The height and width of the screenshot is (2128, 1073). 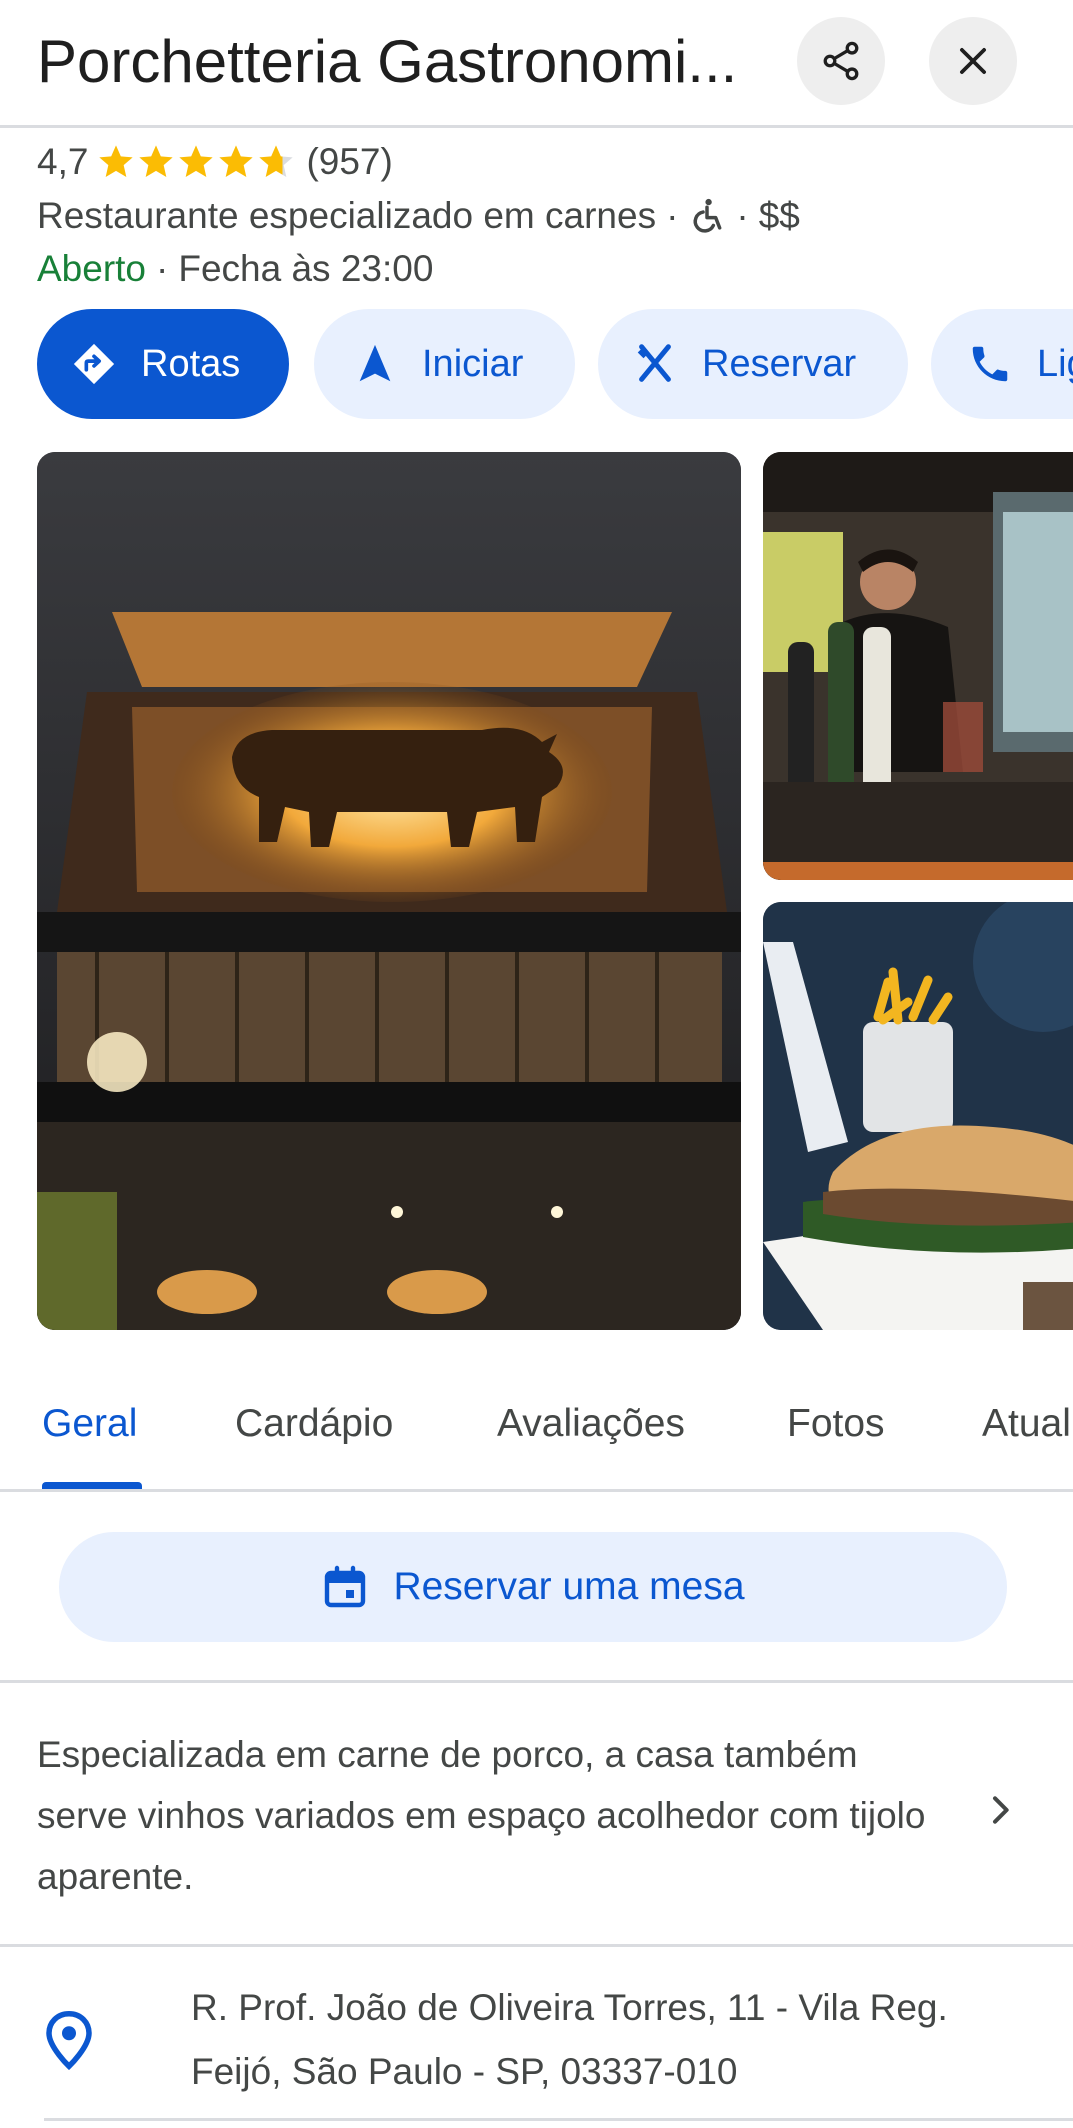 I want to click on directions-button: Rotas, so click(x=163, y=364).